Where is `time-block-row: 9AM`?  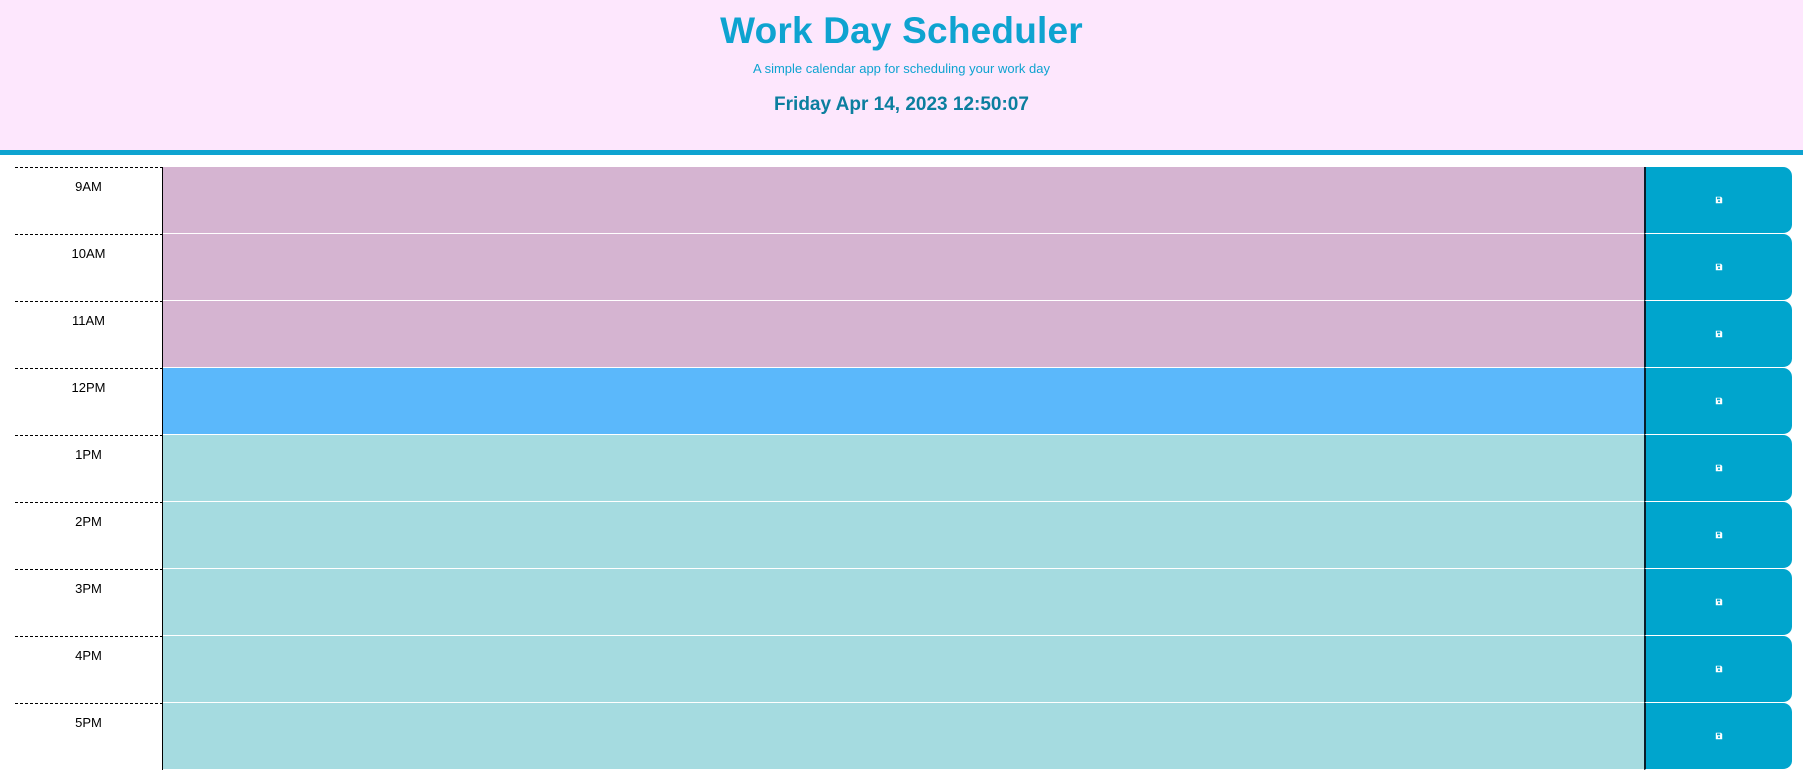 time-block-row: 9AM is located at coordinates (904, 200).